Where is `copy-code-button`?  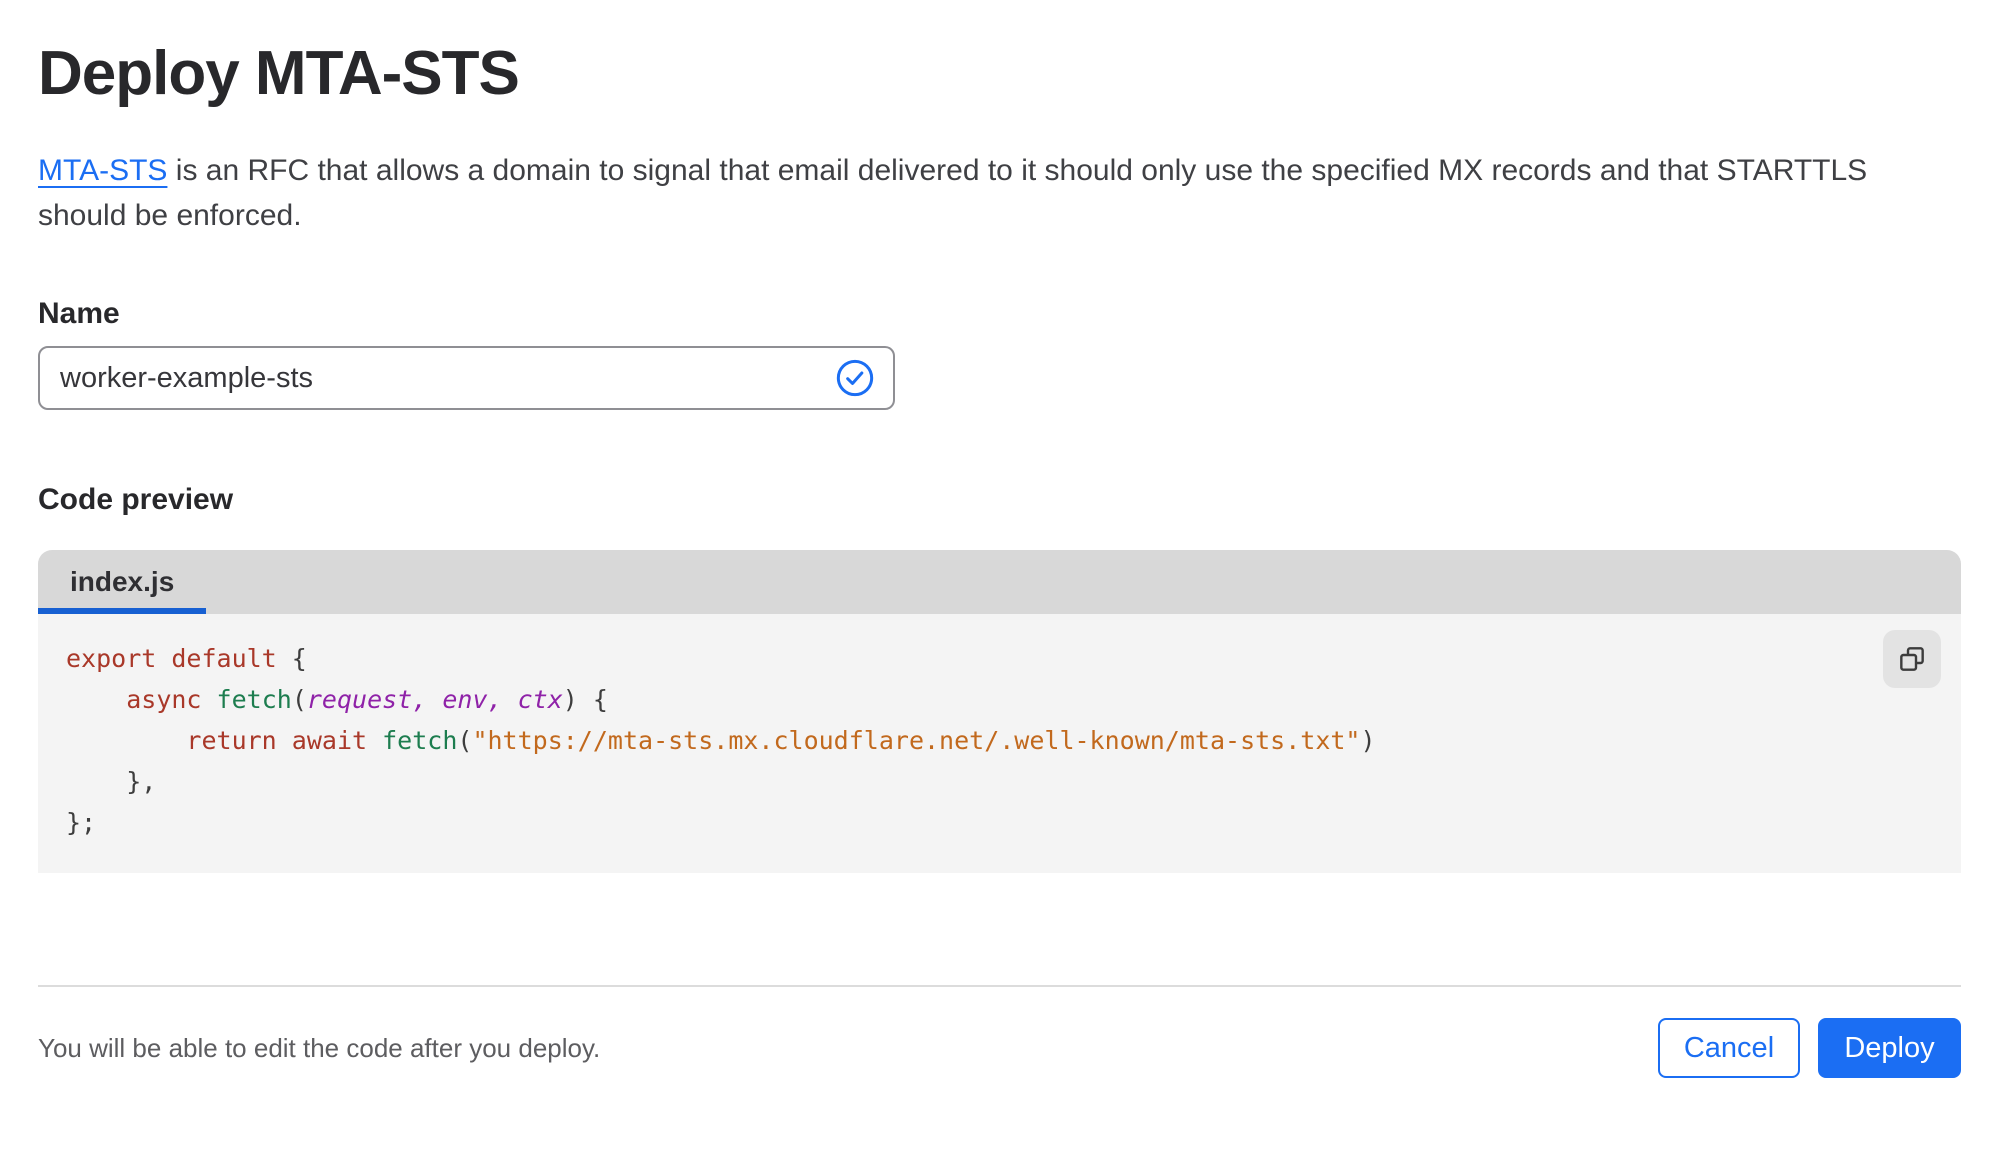 copy-code-button is located at coordinates (1912, 659).